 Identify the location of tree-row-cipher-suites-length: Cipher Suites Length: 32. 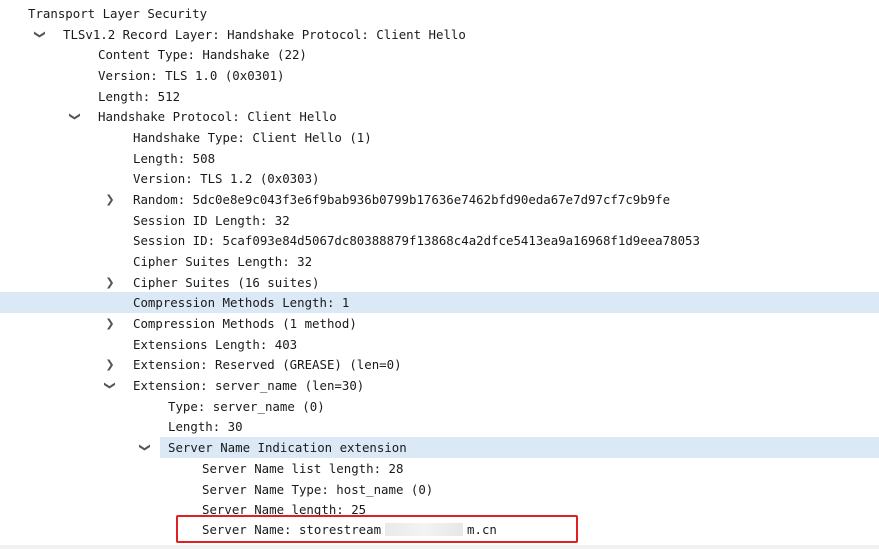
(439, 261).